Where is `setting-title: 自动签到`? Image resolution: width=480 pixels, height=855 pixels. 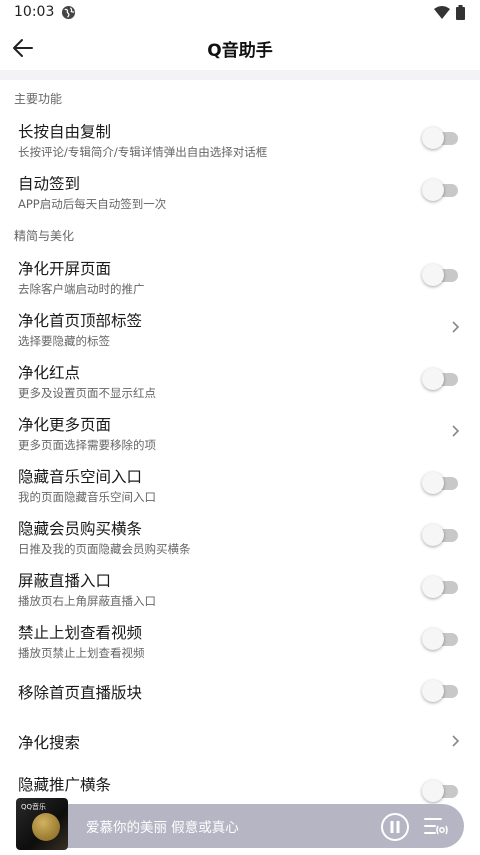 setting-title: 自动签到 is located at coordinates (49, 184).